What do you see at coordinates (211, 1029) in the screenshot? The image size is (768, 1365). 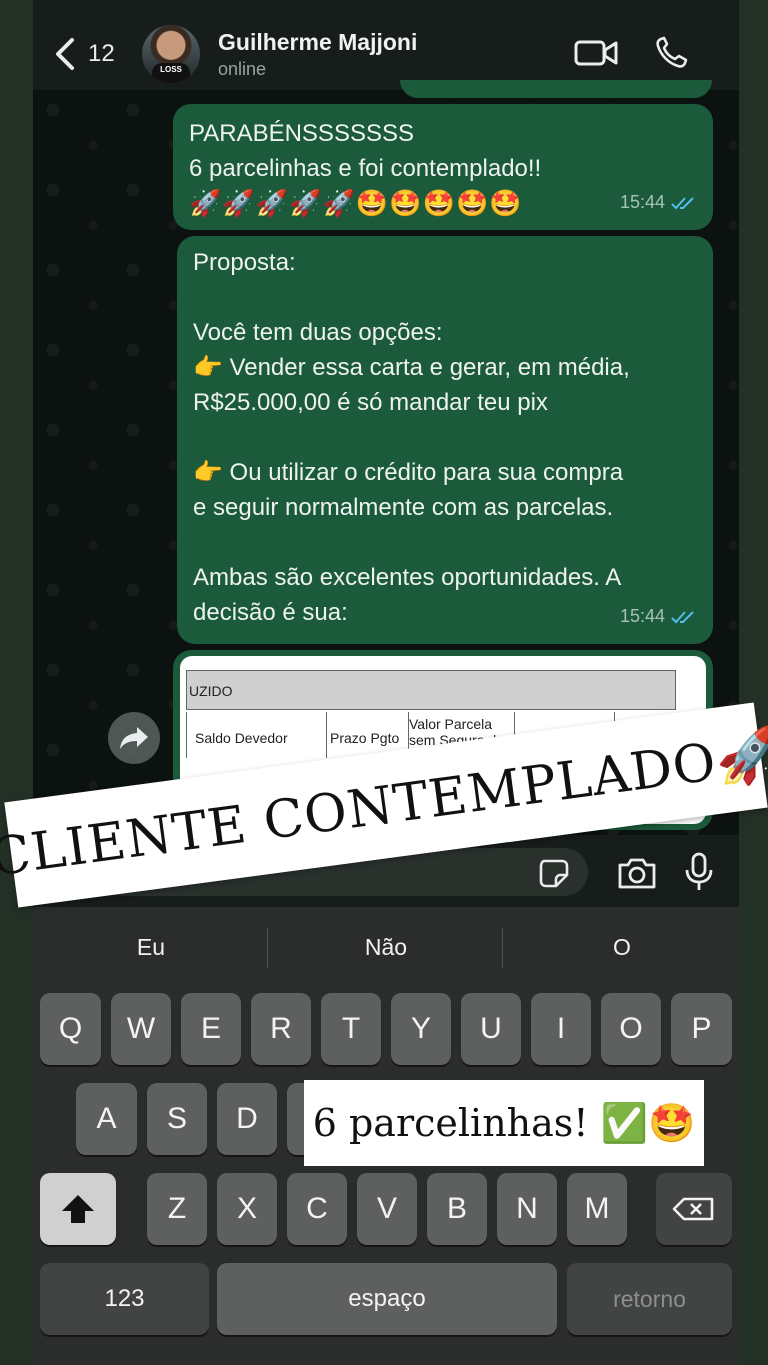 I see `key-e: E` at bounding box center [211, 1029].